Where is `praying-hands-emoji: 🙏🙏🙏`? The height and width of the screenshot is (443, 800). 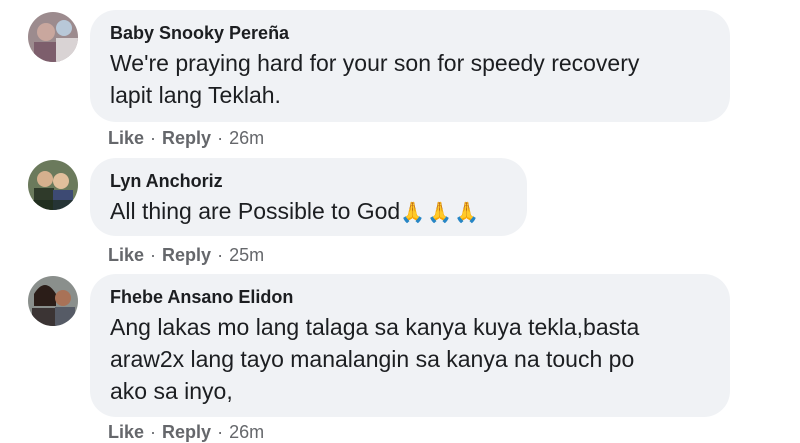 praying-hands-emoji: 🙏🙏🙏 is located at coordinates (440, 213).